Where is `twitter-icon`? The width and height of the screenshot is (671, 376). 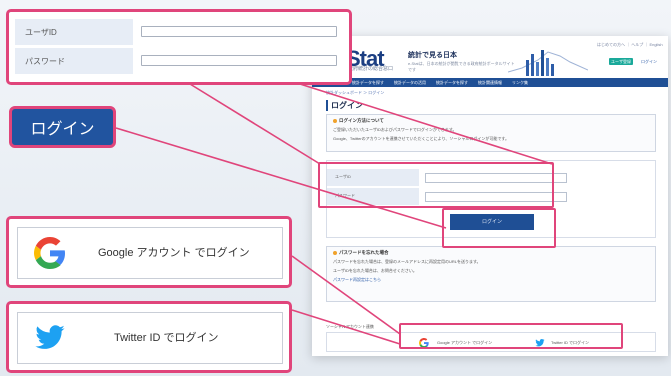 twitter-icon is located at coordinates (50, 337).